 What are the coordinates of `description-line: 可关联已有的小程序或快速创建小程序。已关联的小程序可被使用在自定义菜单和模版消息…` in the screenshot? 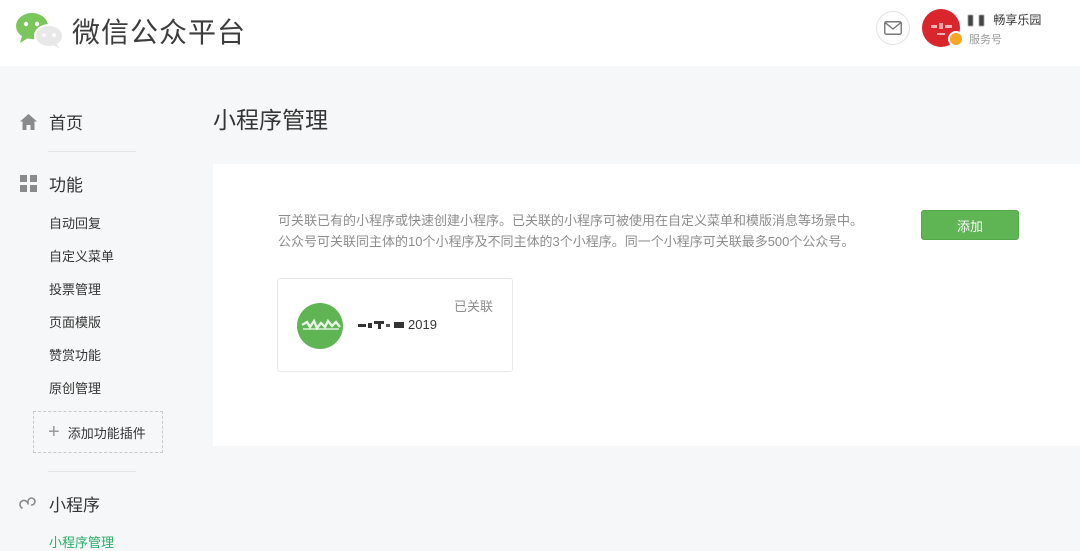 It's located at (571, 220).